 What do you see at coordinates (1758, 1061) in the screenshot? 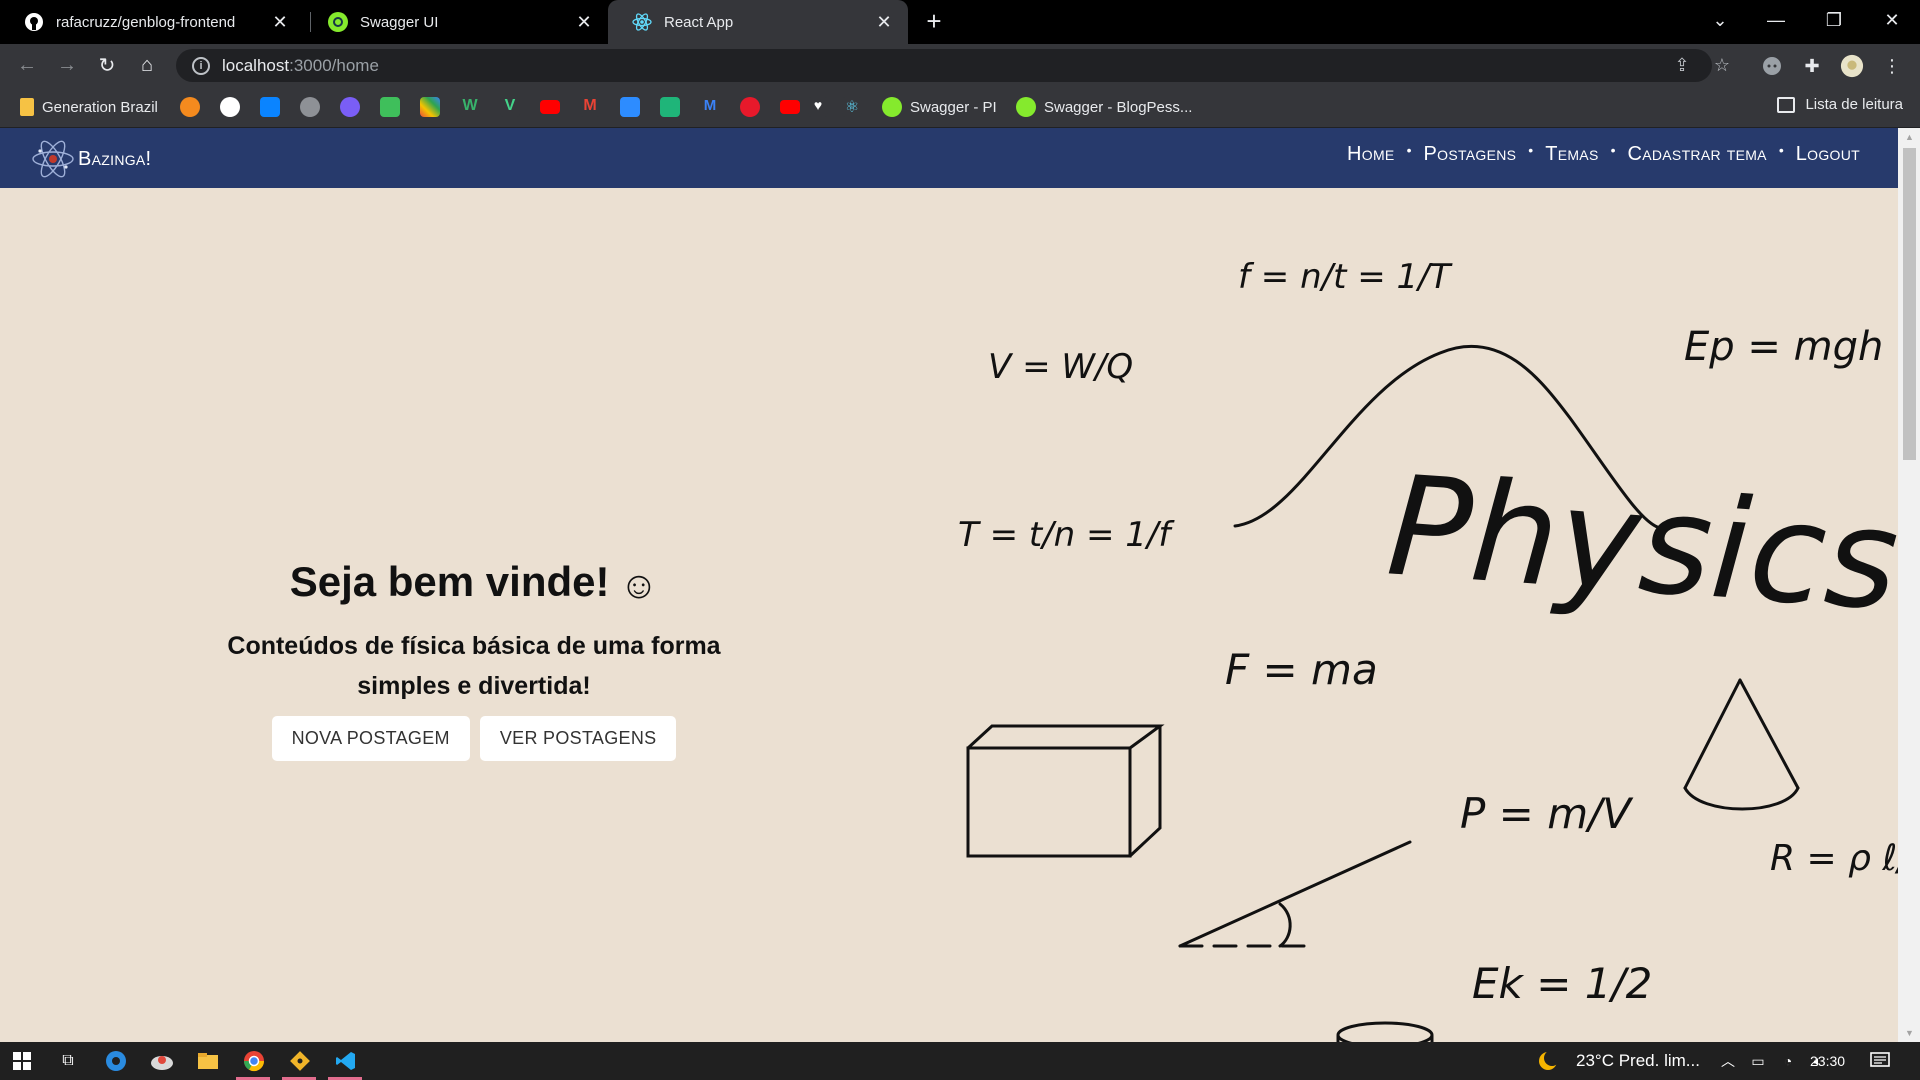
I see `device-icon: ▭` at bounding box center [1758, 1061].